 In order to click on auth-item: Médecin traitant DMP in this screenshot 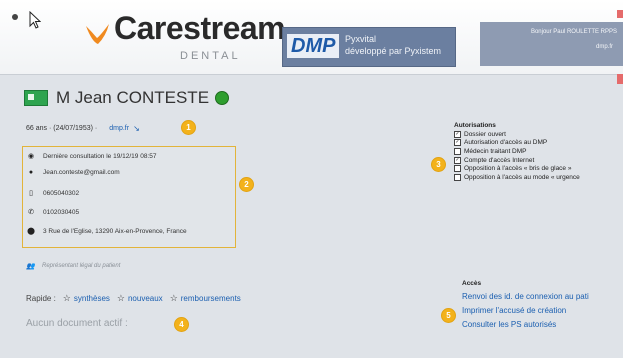, I will do `click(517, 151)`.